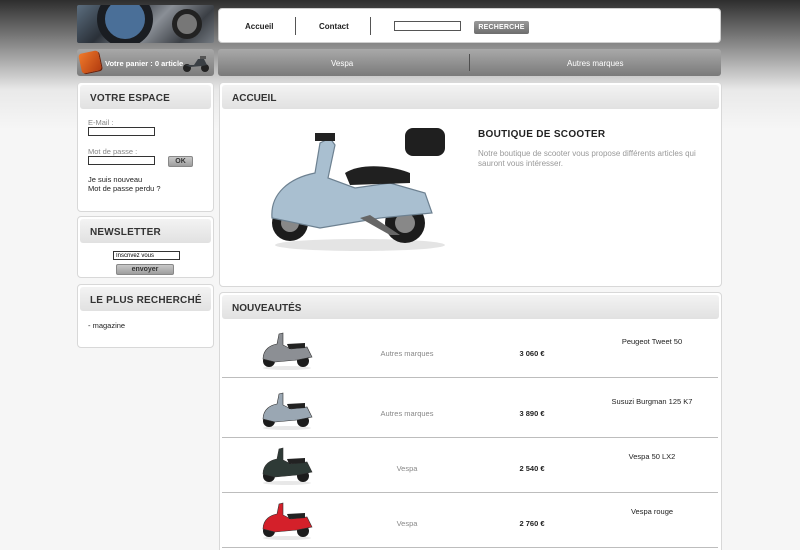  I want to click on product-price: 3 060 €, so click(532, 353).